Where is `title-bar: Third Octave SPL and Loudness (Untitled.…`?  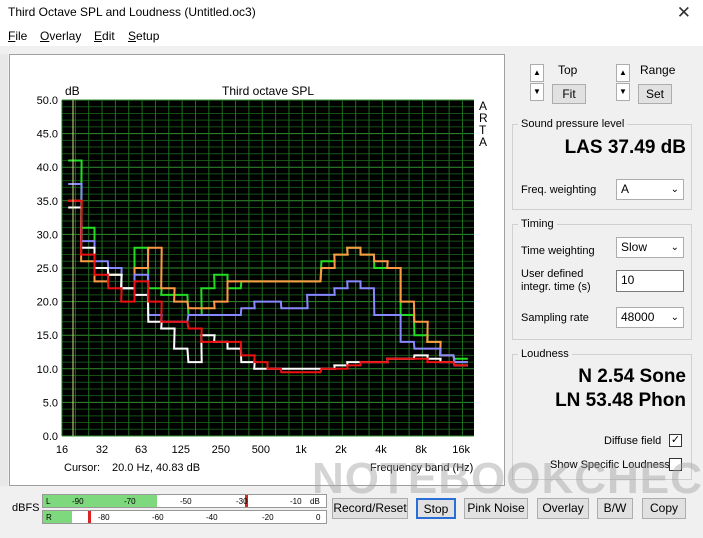 title-bar: Third Octave SPL and Loudness (Untitled.… is located at coordinates (351, 13).